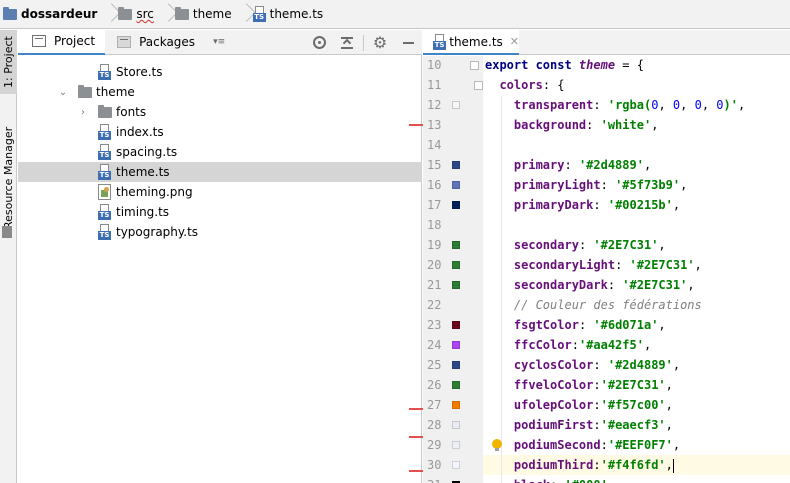 The width and height of the screenshot is (790, 483). What do you see at coordinates (636, 385) in the screenshot?
I see `code-line: ffveloColor:'#2E7C31',` at bounding box center [636, 385].